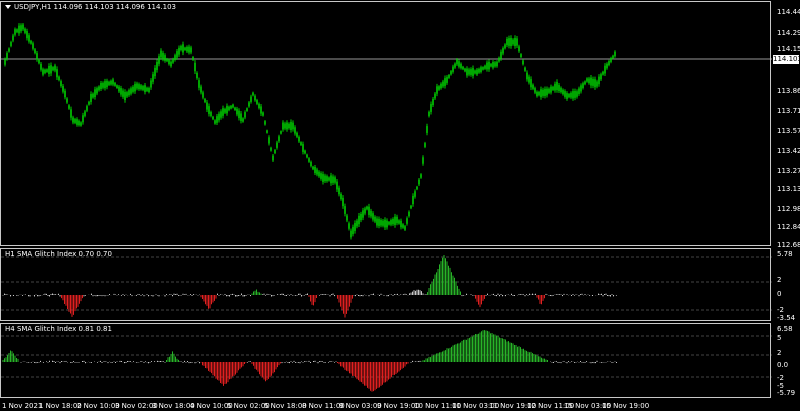 Image resolution: width=800 pixels, height=411 pixels. What do you see at coordinates (786, 285) in the screenshot?
I see `indicator1-scale: 5.78 2 0 -2 -3.54` at bounding box center [786, 285].